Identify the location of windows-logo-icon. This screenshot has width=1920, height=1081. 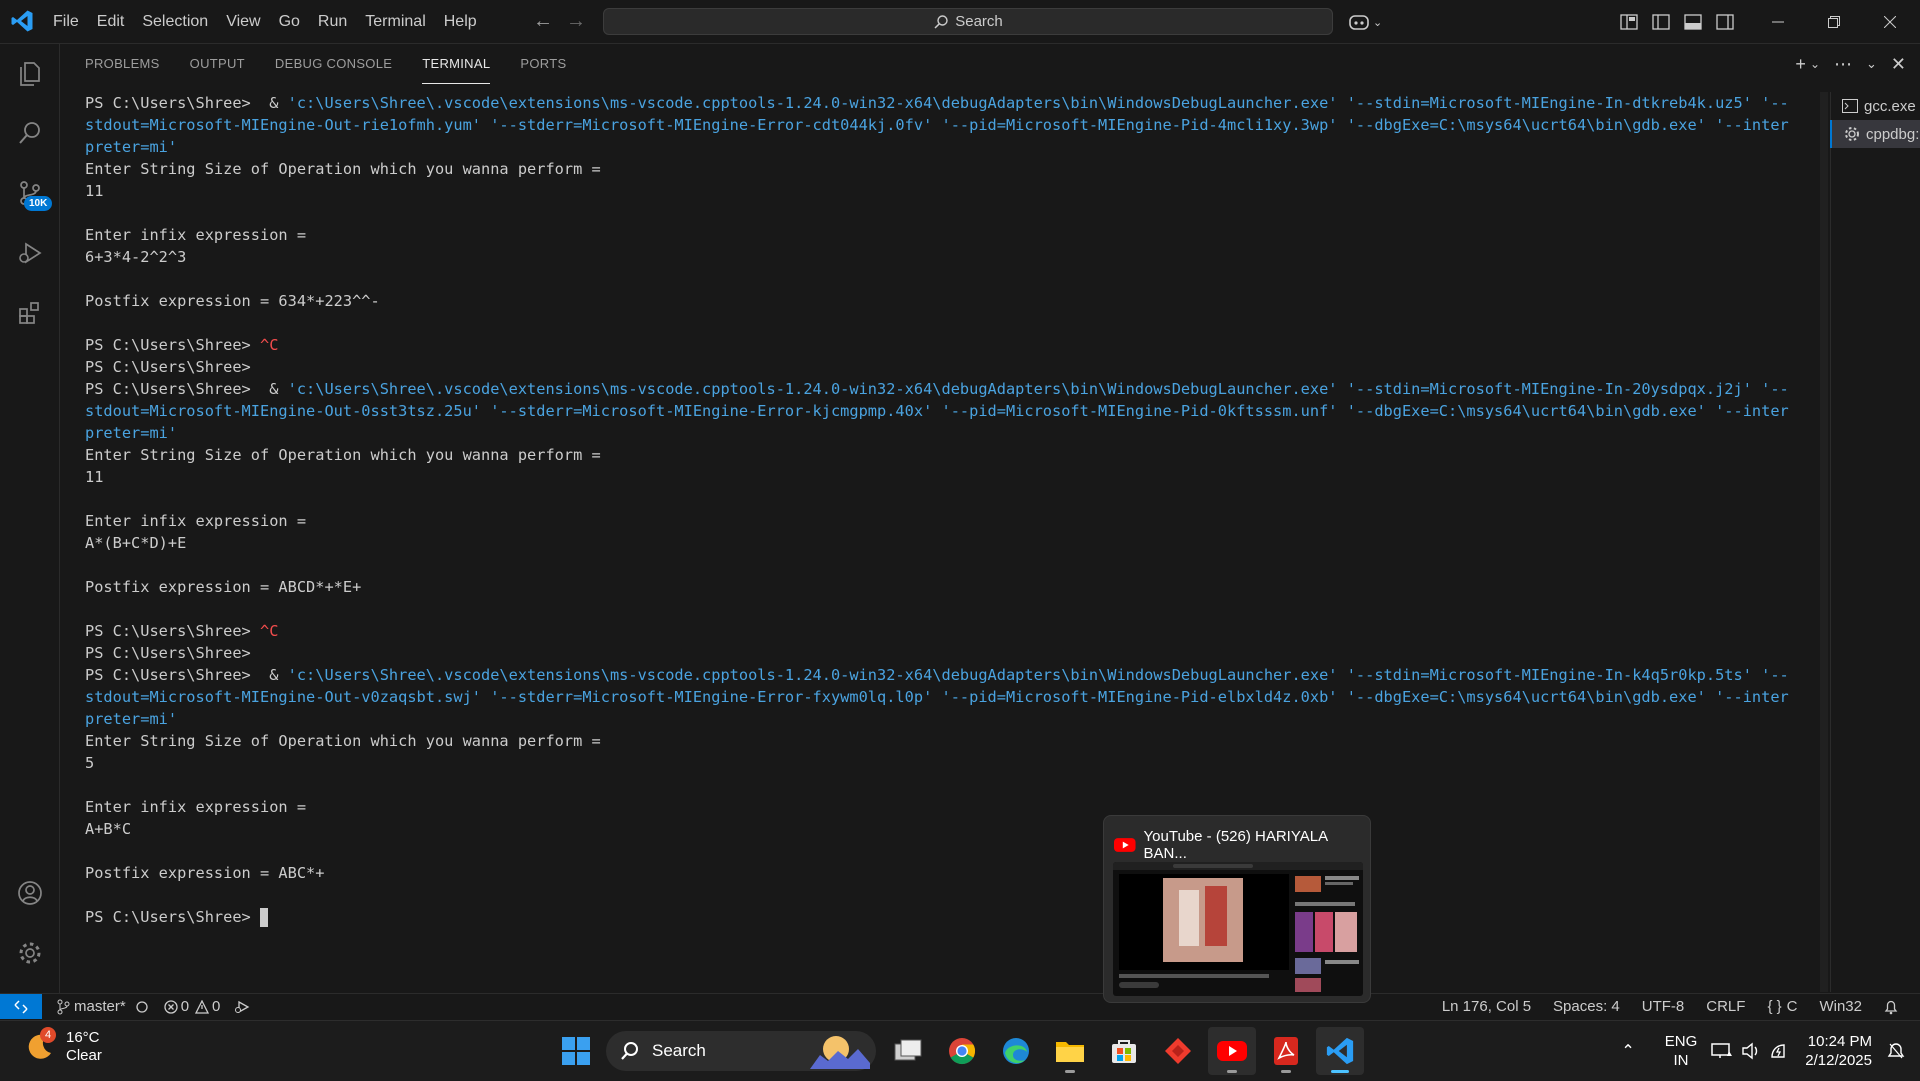
(576, 1051).